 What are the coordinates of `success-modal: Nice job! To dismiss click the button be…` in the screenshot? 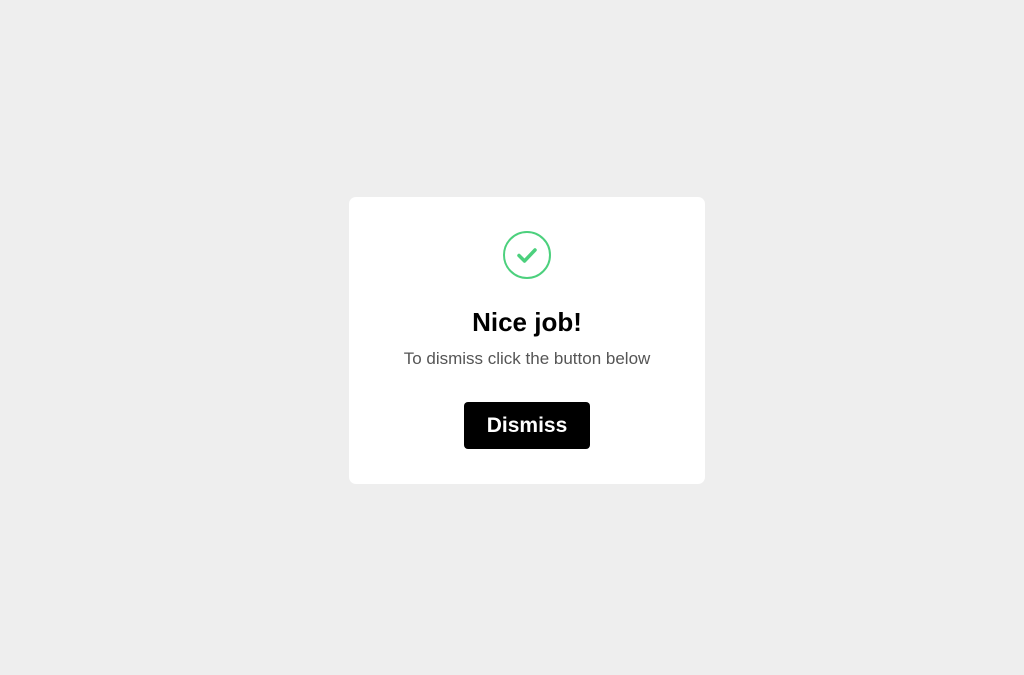 It's located at (527, 340).